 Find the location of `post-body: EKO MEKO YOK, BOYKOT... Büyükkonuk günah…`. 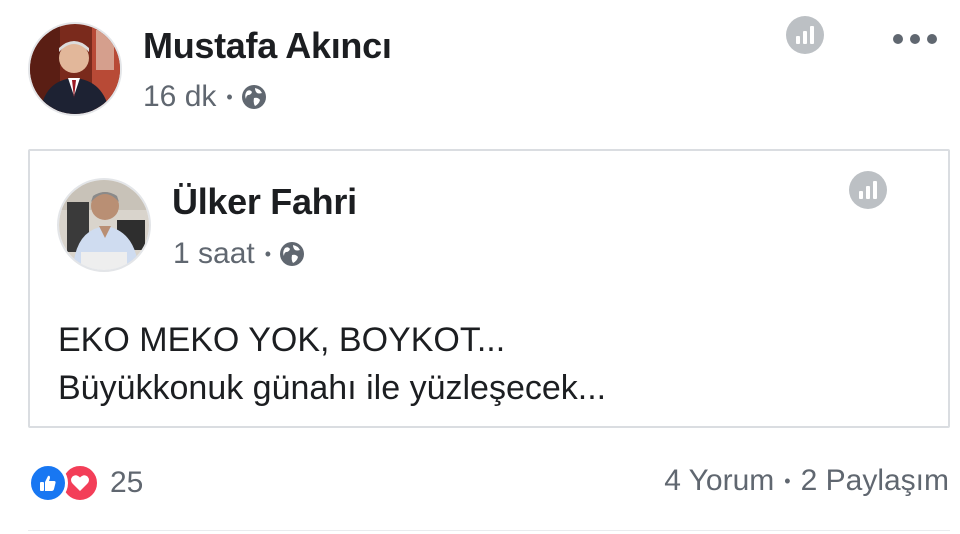

post-body: EKO MEKO YOK, BOYKOT... Büyükkonuk günah… is located at coordinates (332, 364).